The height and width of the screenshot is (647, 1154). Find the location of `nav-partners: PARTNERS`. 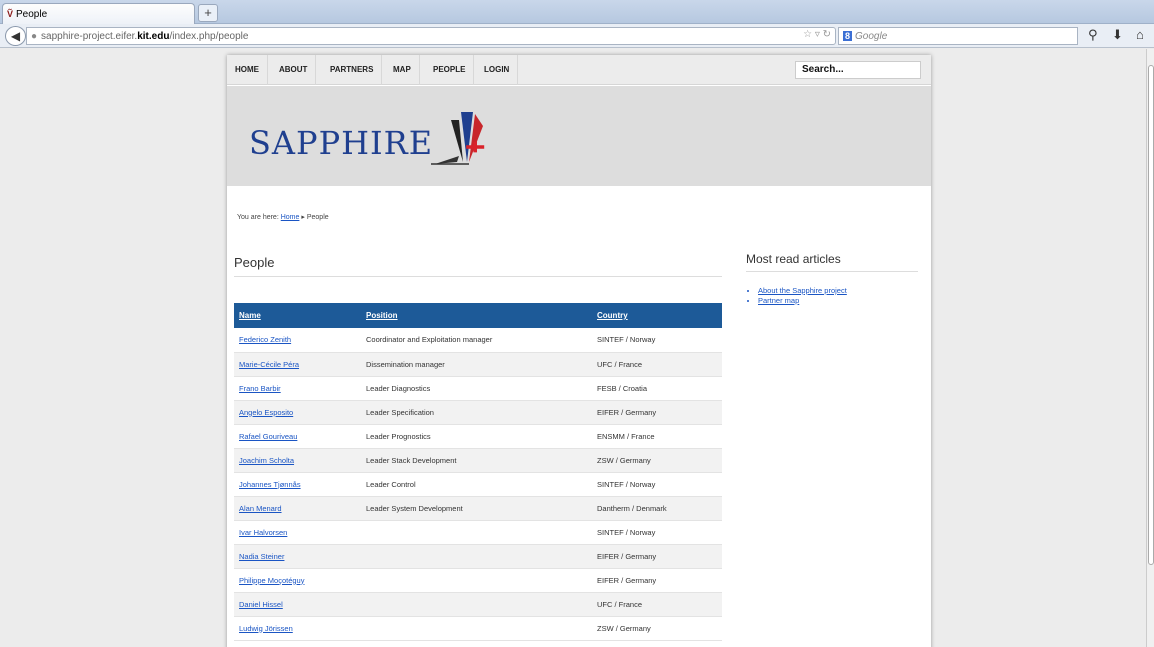

nav-partners: PARTNERS is located at coordinates (352, 70).